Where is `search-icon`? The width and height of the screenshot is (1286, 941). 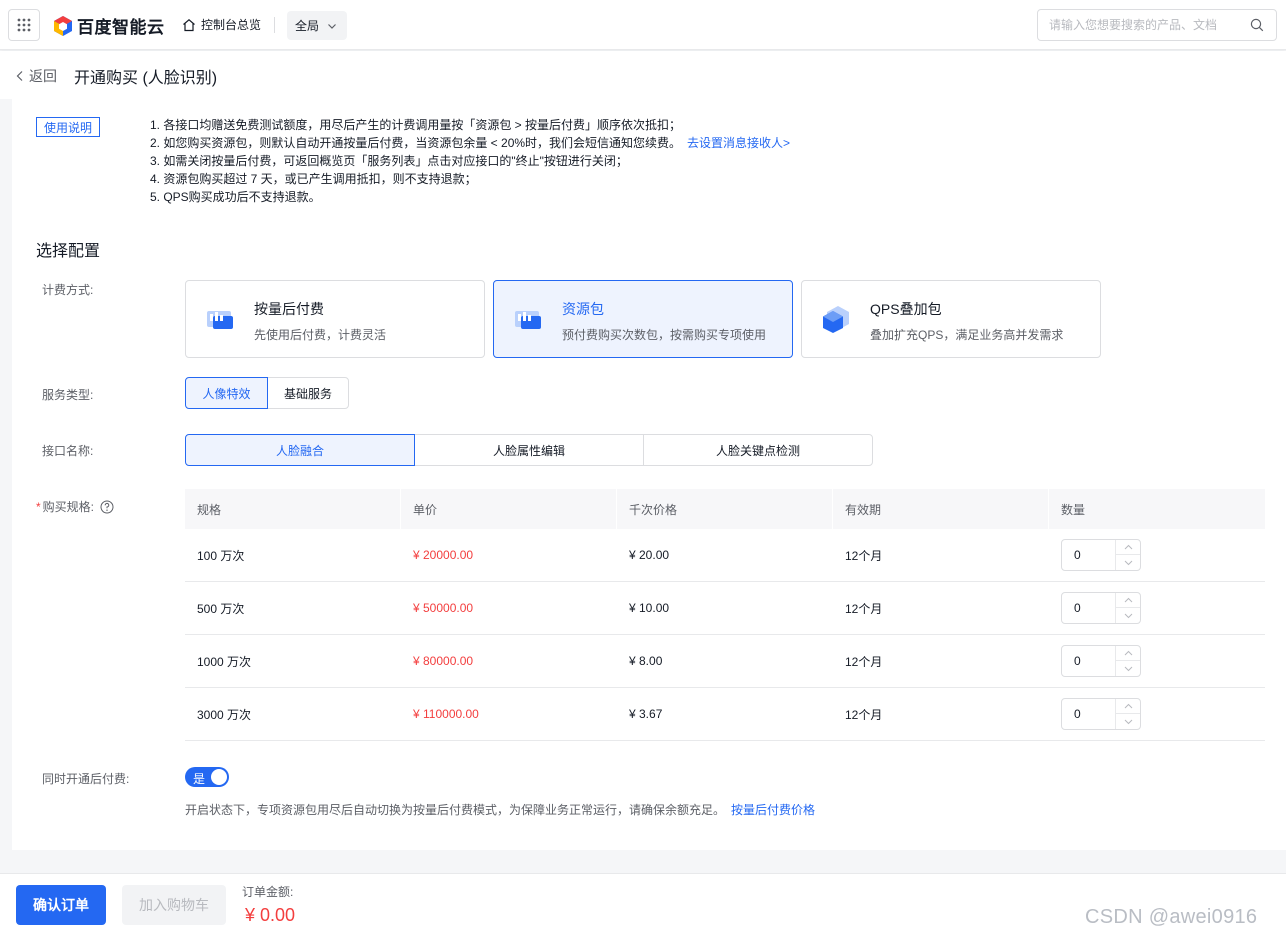
search-icon is located at coordinates (1257, 25).